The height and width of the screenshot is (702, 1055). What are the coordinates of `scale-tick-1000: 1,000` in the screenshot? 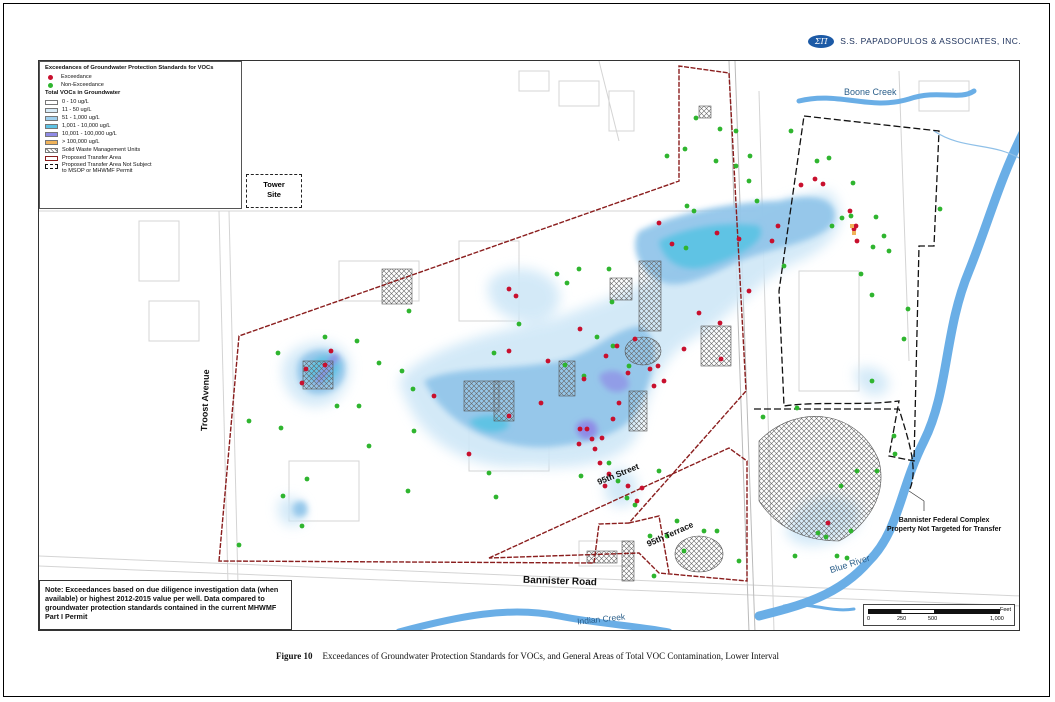 It's located at (997, 619).